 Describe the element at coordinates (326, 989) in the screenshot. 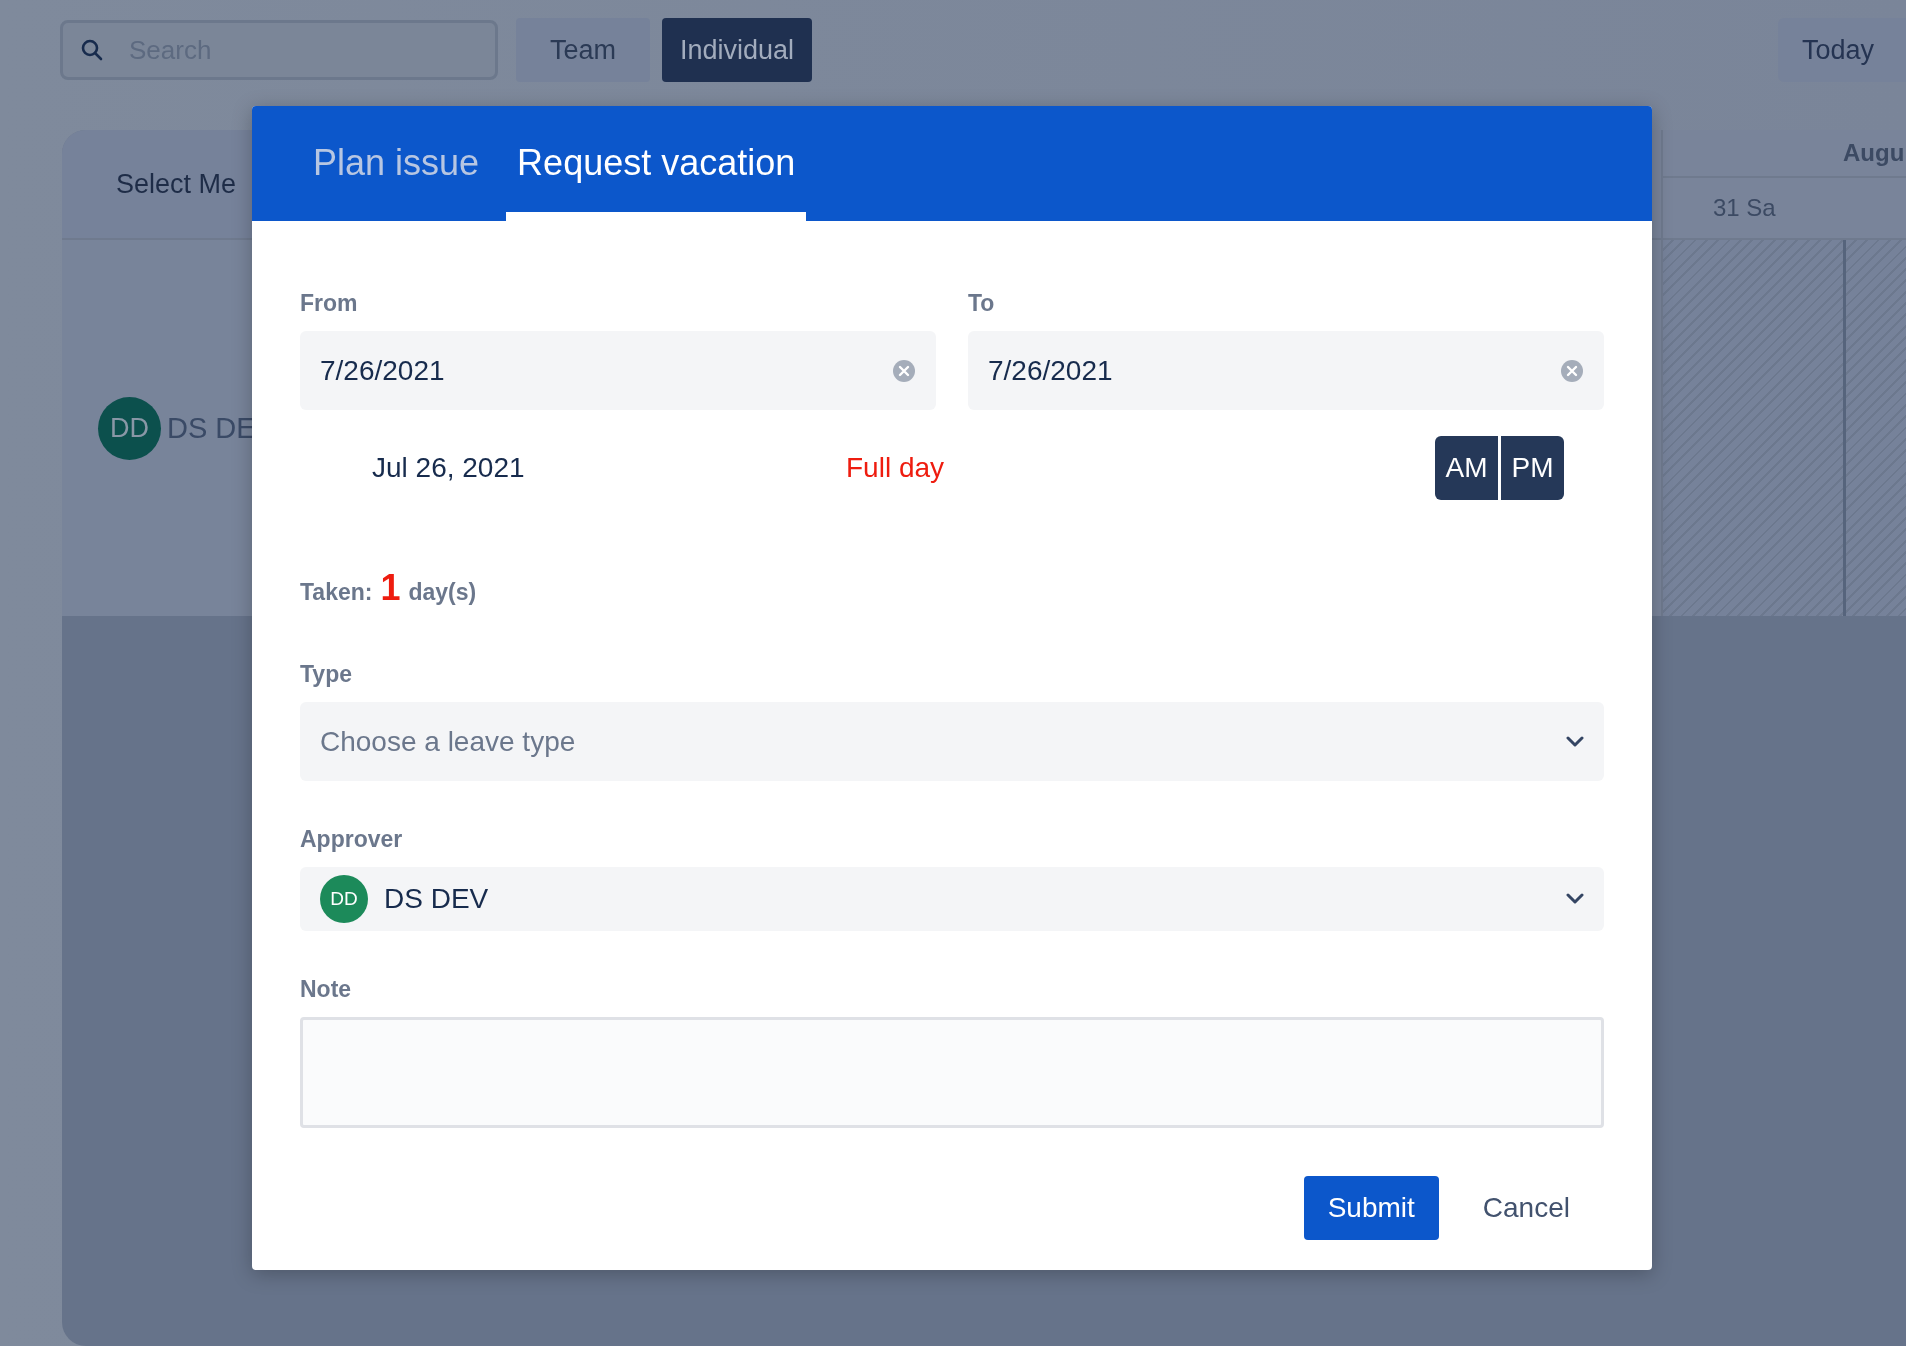

I see `field-label: Note` at that location.